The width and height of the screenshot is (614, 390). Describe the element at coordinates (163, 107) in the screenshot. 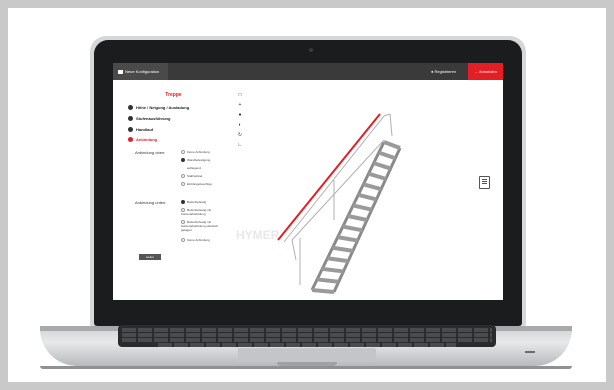

I see `step-height-label: Höhe / Neigung / Ausladung` at that location.